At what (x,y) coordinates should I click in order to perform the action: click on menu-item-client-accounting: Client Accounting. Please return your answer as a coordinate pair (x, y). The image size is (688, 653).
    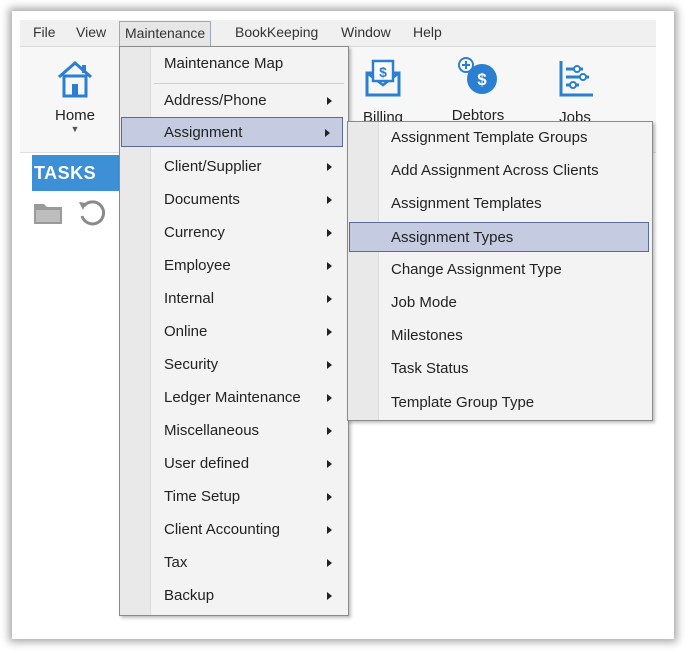
    Looking at the image, I should click on (254, 530).